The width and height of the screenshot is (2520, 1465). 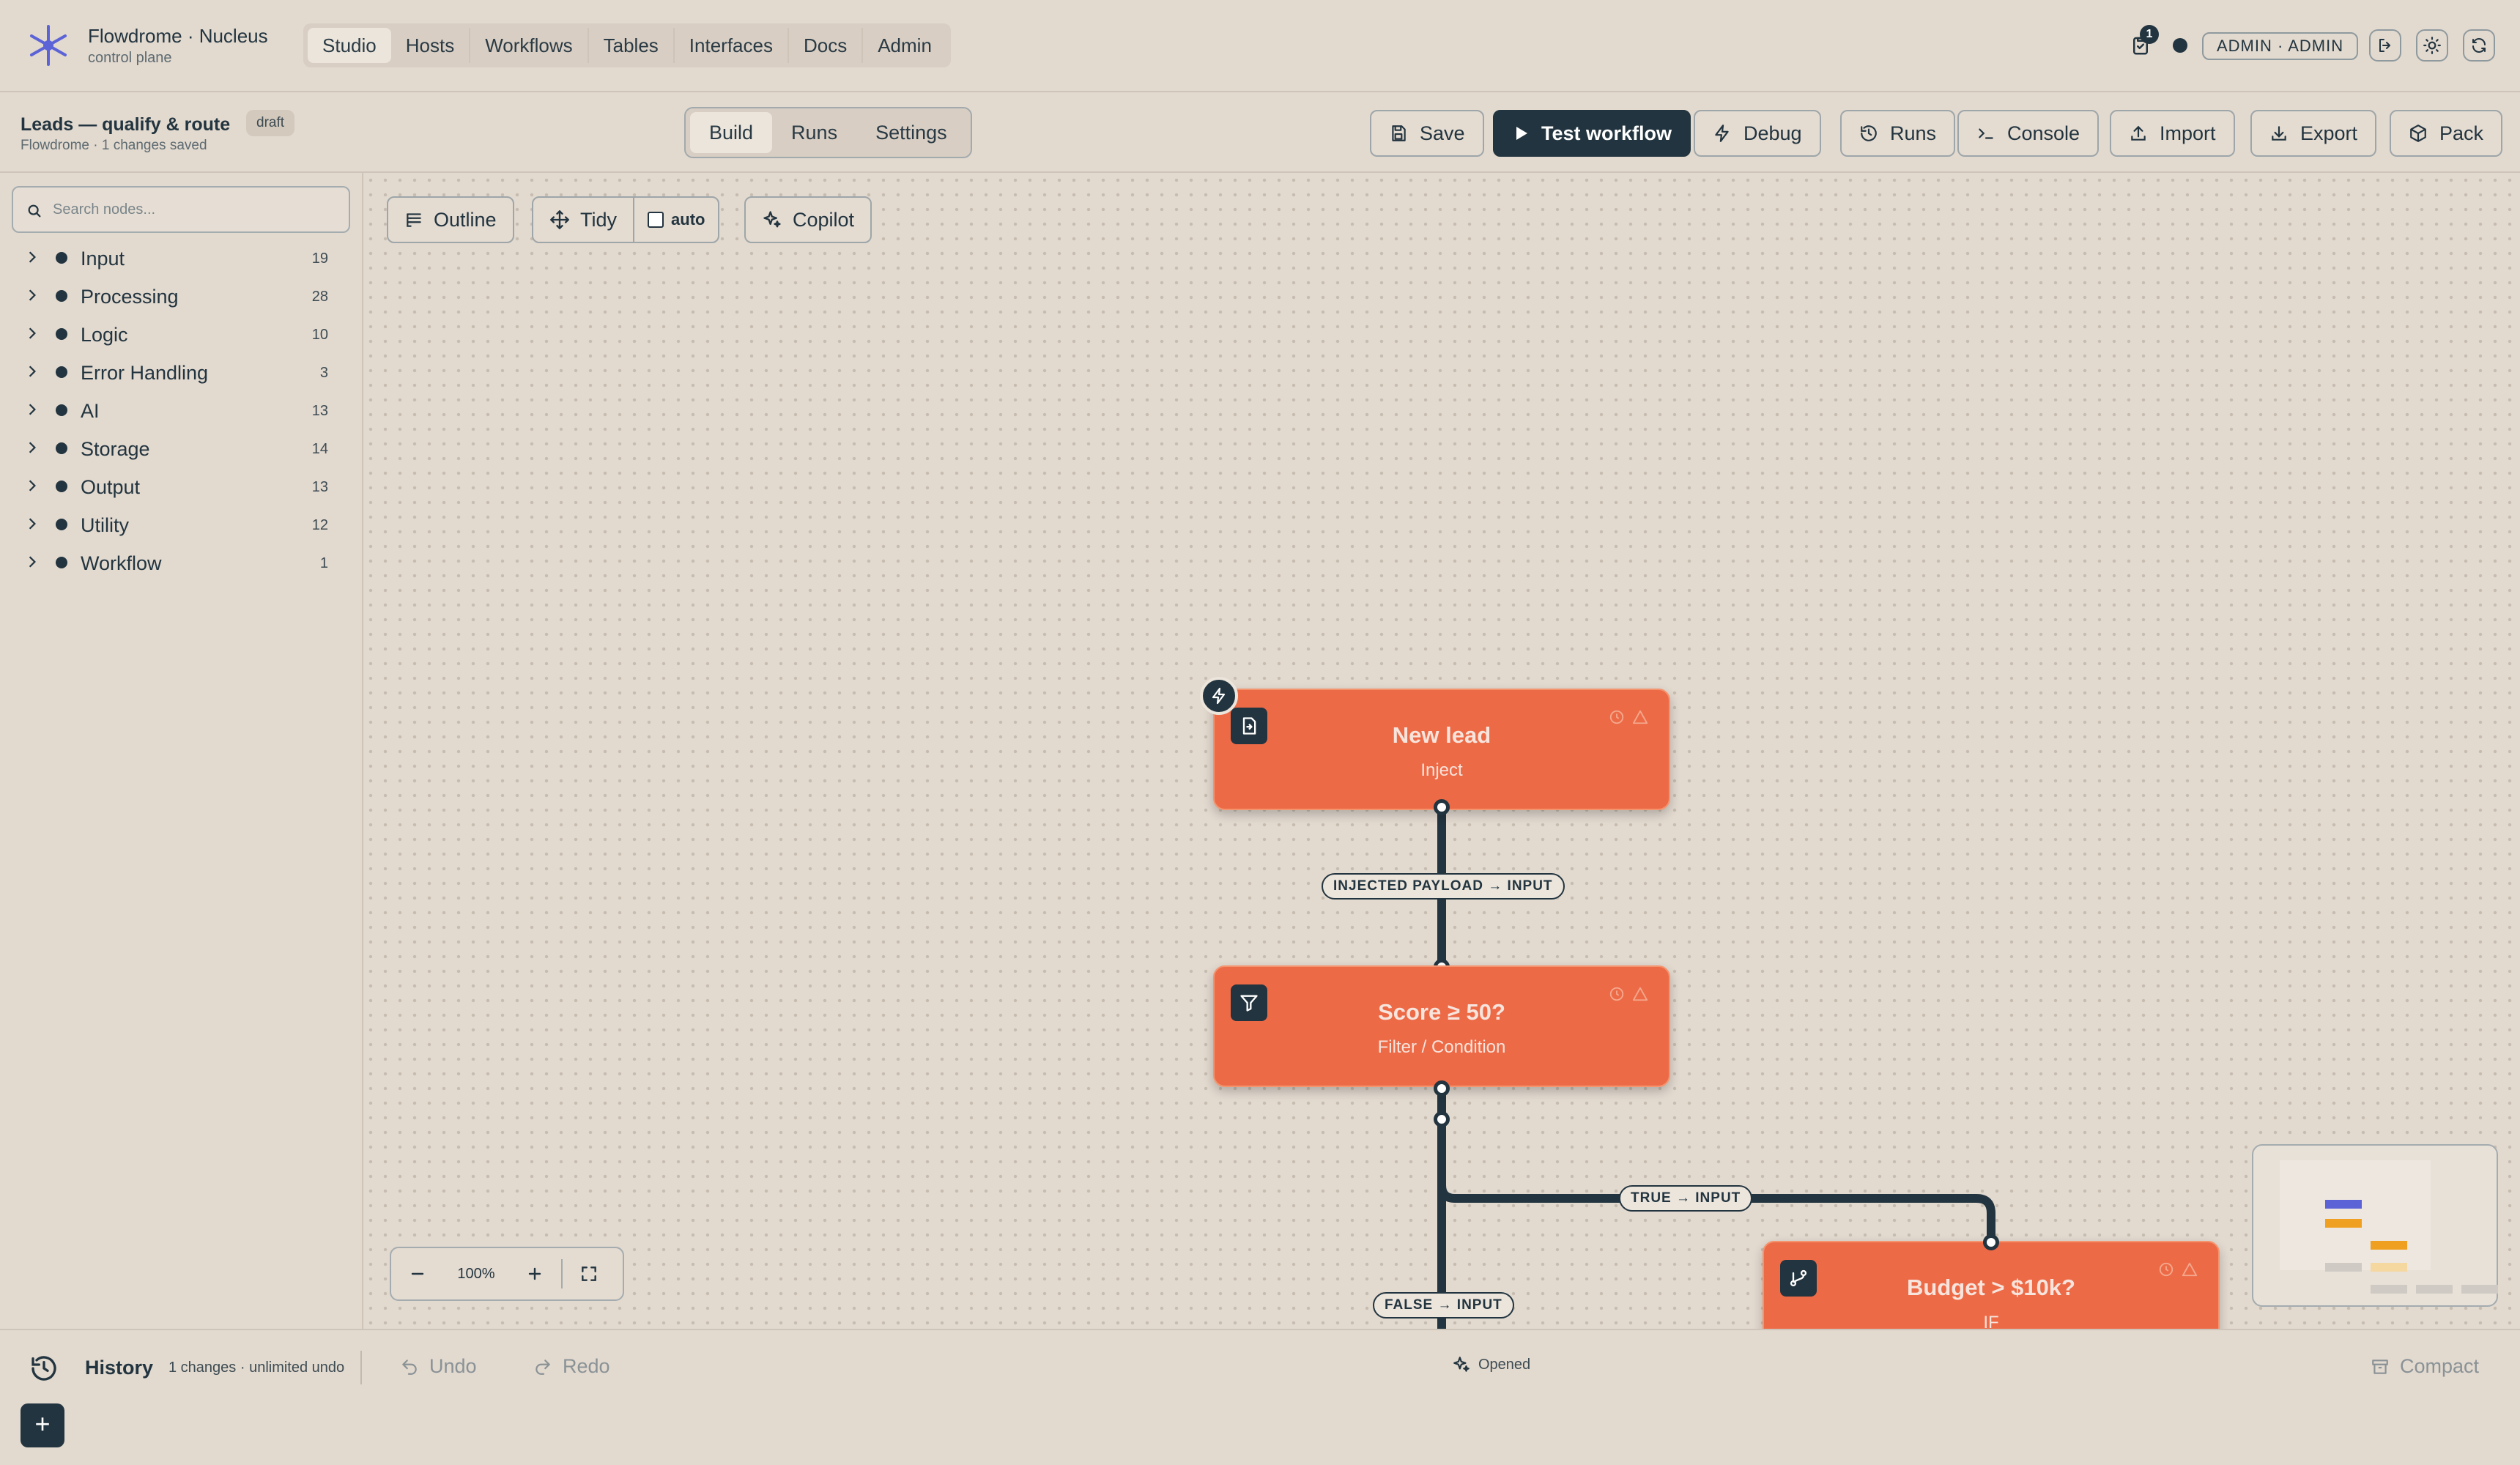 I want to click on runs-button: Runs, so click(x=1898, y=133).